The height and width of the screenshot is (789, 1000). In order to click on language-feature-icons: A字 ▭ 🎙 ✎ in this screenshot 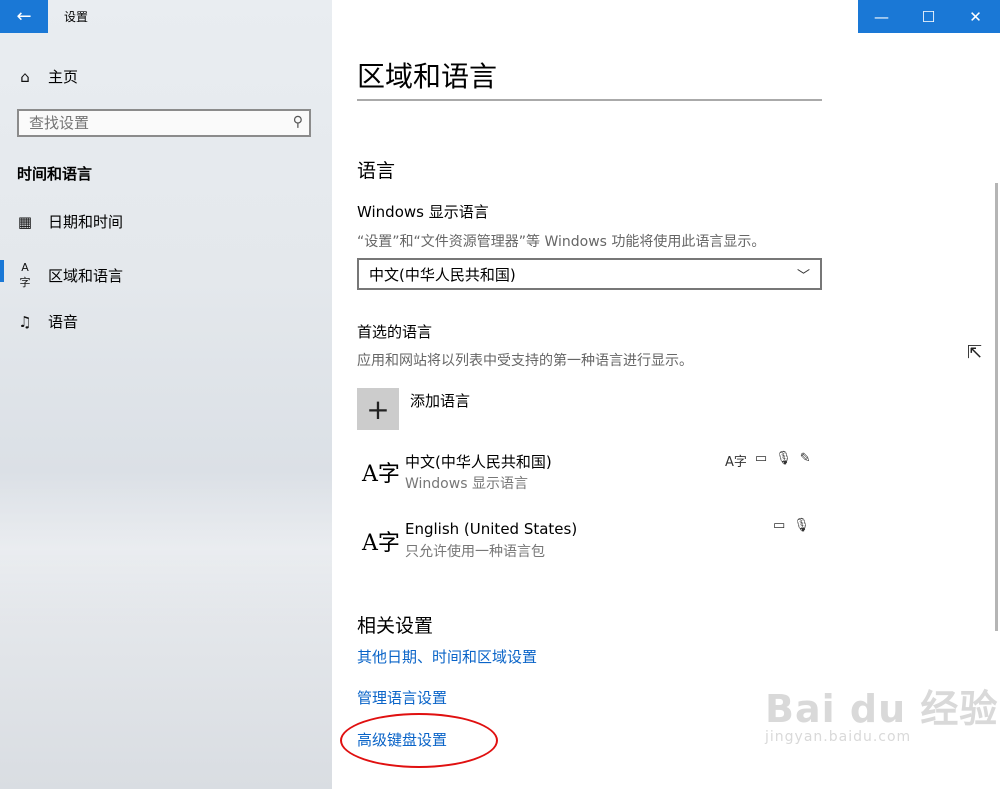, I will do `click(768, 460)`.